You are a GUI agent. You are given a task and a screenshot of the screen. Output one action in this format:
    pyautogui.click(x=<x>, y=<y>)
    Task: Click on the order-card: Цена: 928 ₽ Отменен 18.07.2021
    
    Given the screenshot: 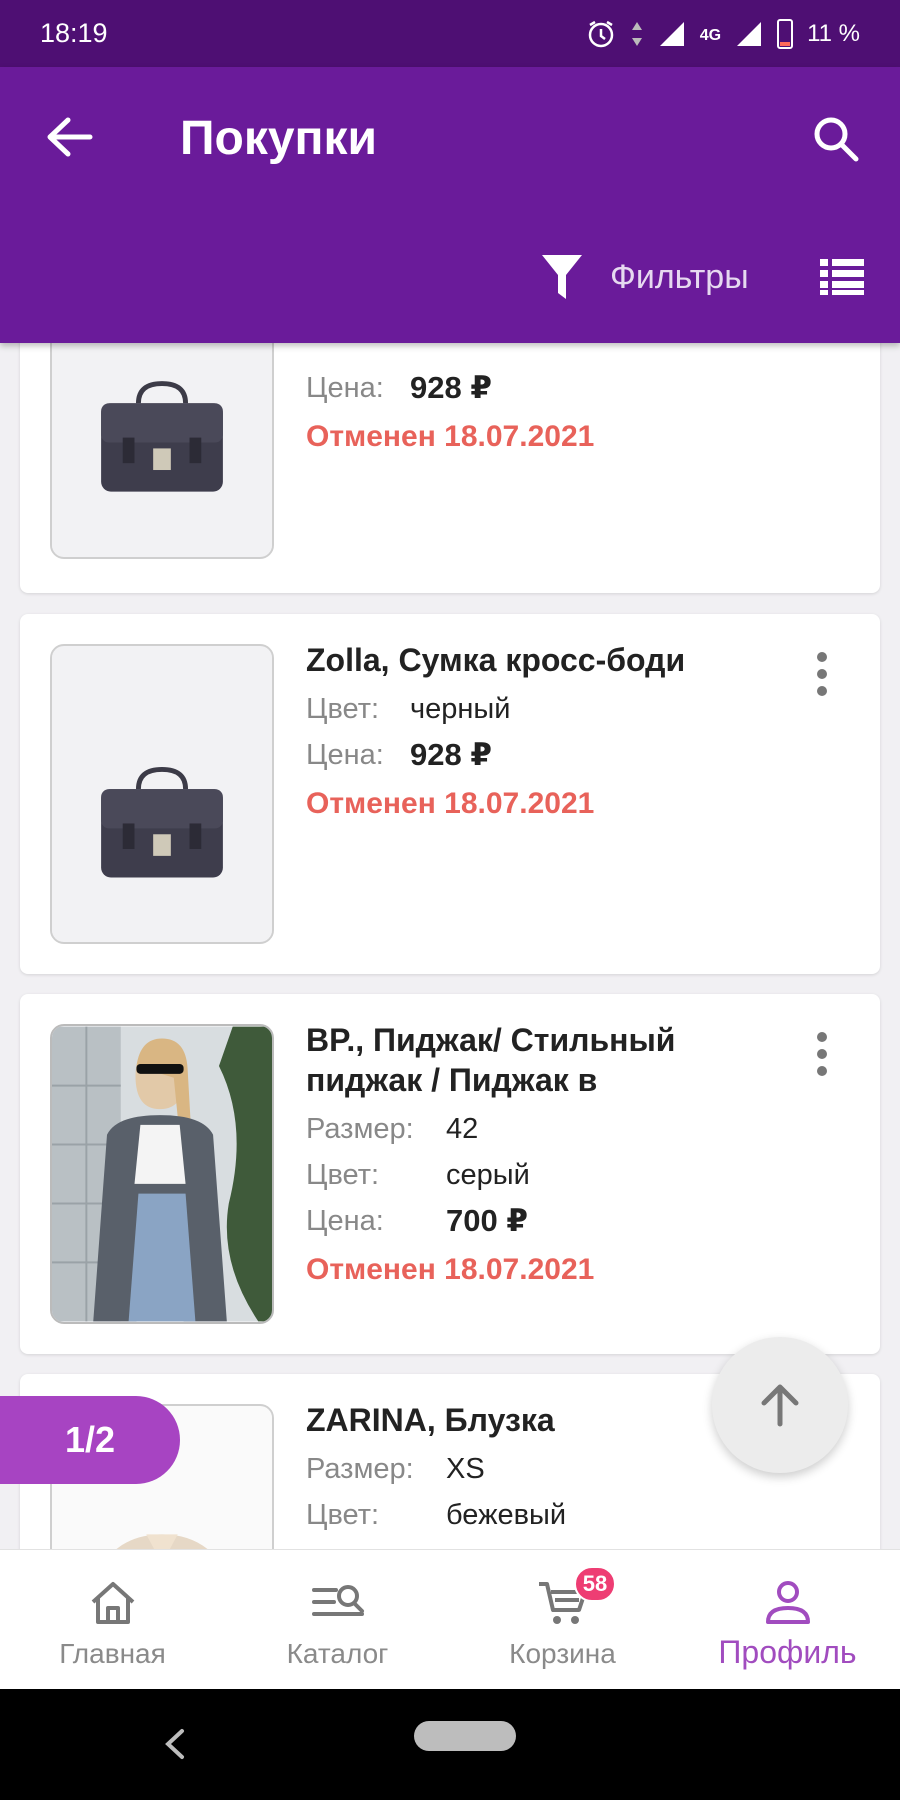 What is the action you would take?
    pyautogui.click(x=450, y=468)
    